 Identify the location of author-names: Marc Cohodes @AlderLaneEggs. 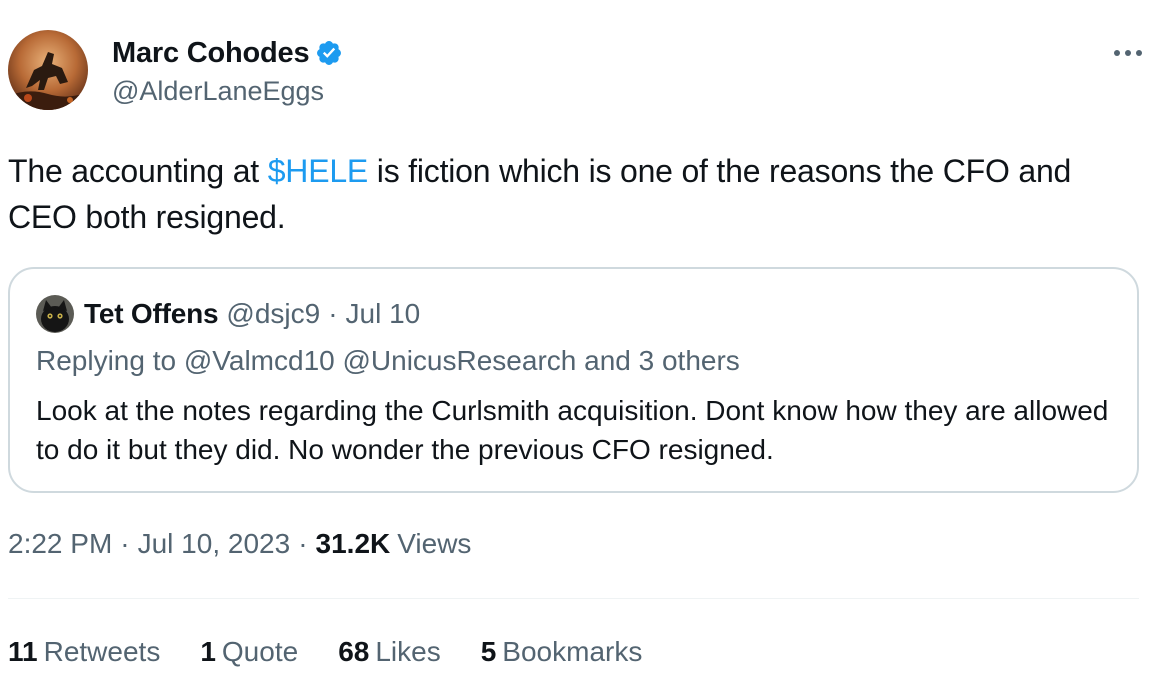
(227, 71).